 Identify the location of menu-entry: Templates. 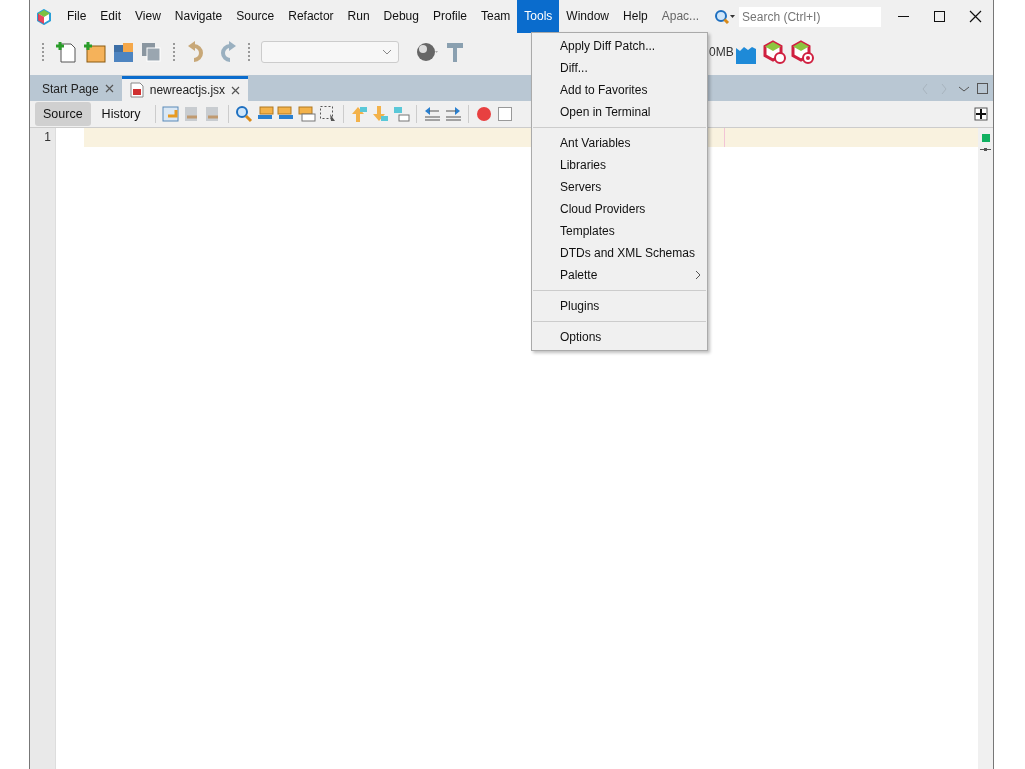
(619, 231).